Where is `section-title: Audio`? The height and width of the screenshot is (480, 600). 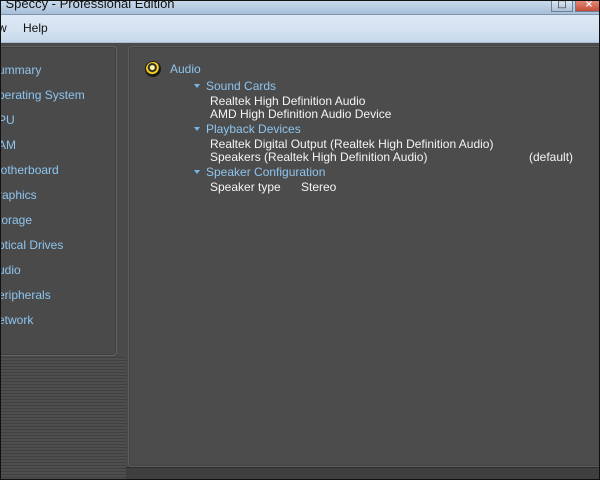
section-title: Audio is located at coordinates (185, 69).